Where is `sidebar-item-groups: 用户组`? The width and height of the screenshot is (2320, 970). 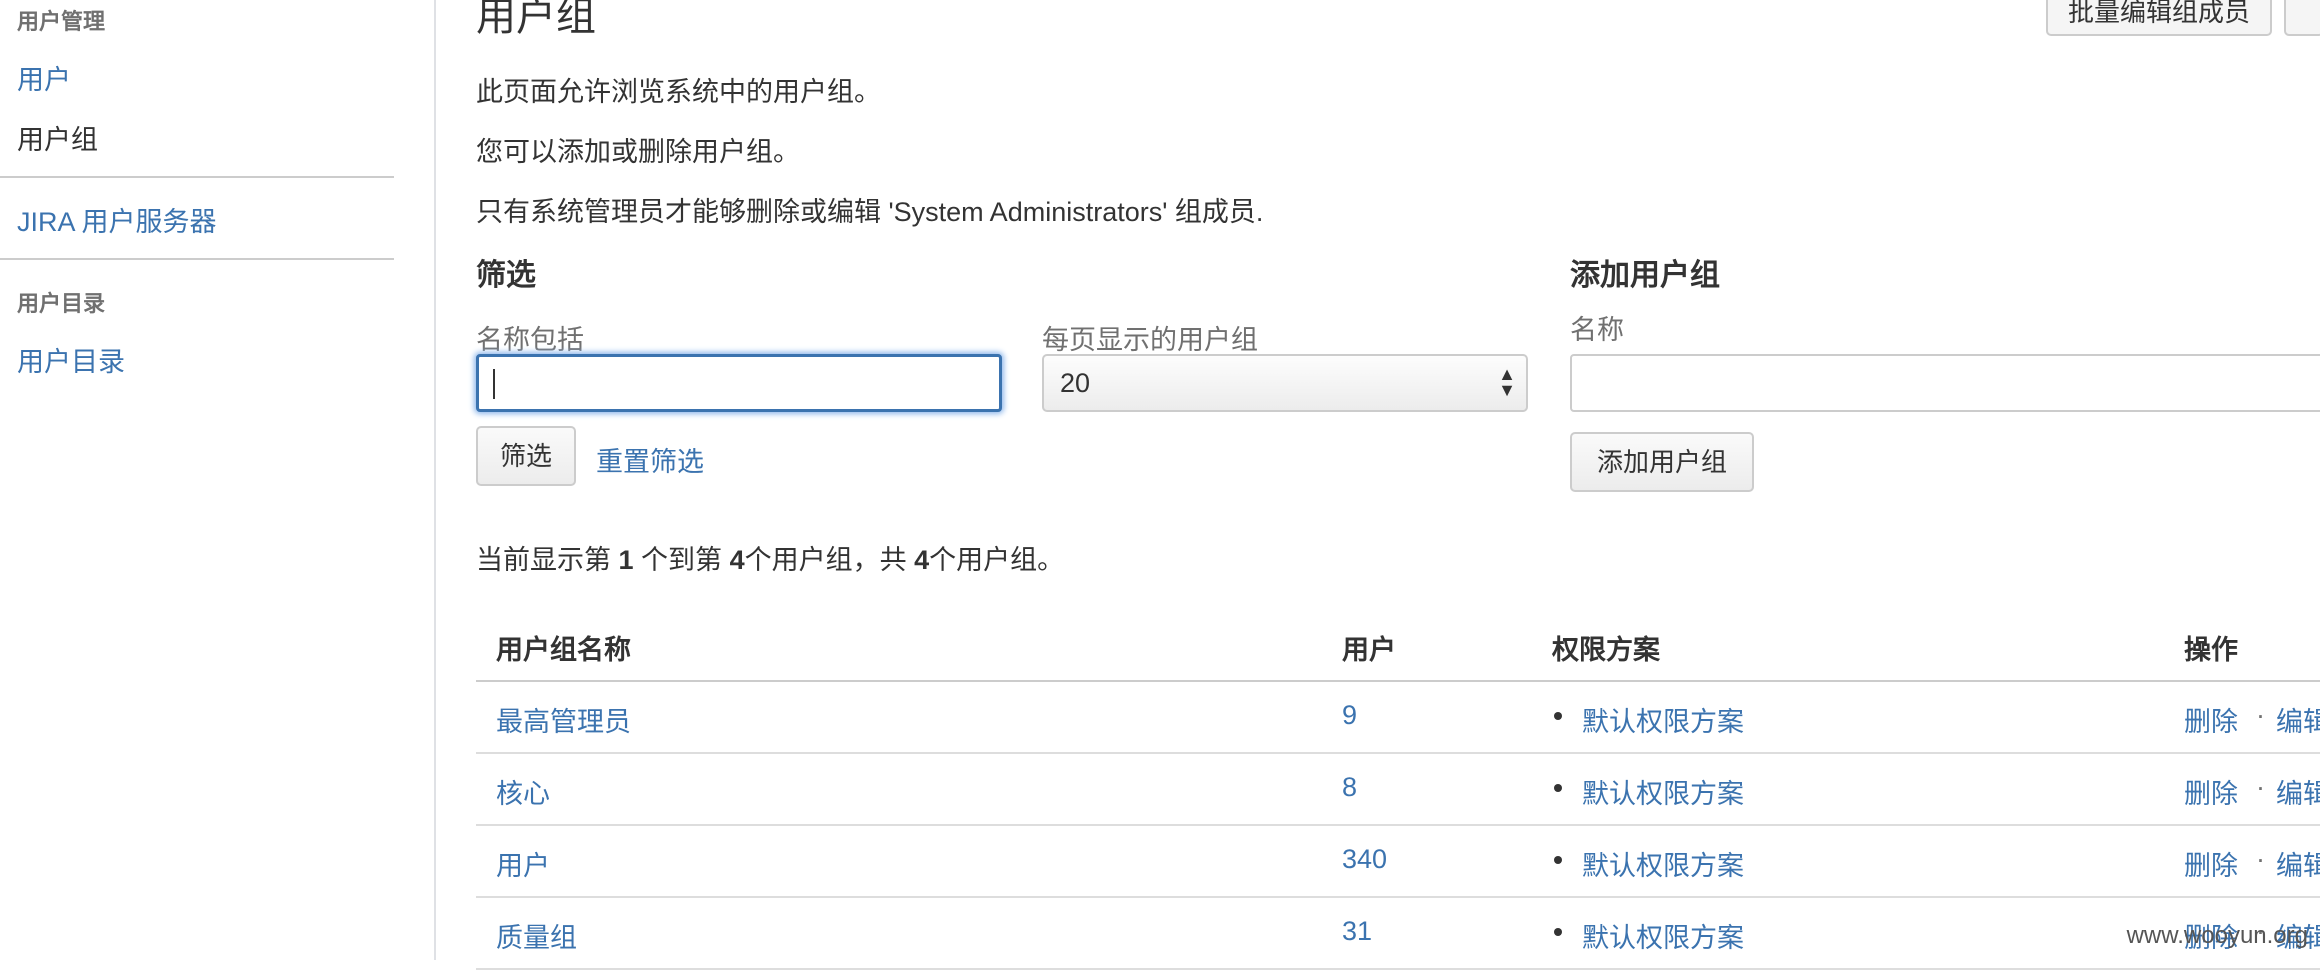
sidebar-item-groups: 用户组 is located at coordinates (57, 137).